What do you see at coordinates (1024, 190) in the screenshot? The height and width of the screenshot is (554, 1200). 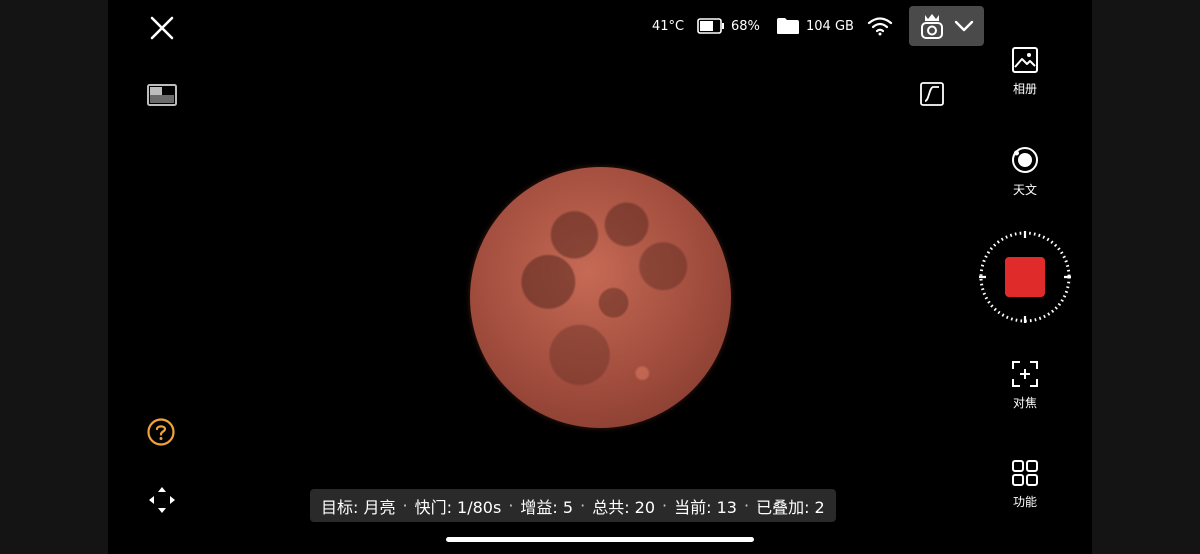 I see `astronomy-label: 天文` at bounding box center [1024, 190].